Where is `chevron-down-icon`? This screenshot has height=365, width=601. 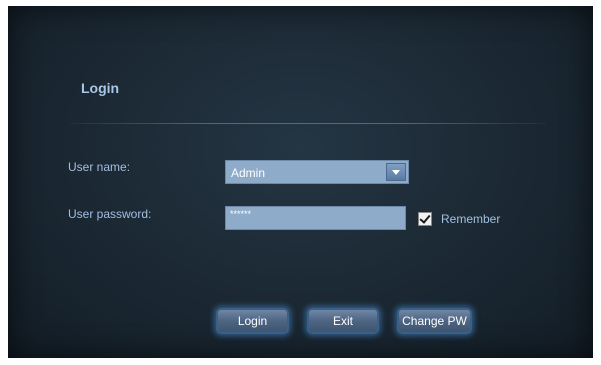
chevron-down-icon is located at coordinates (396, 172).